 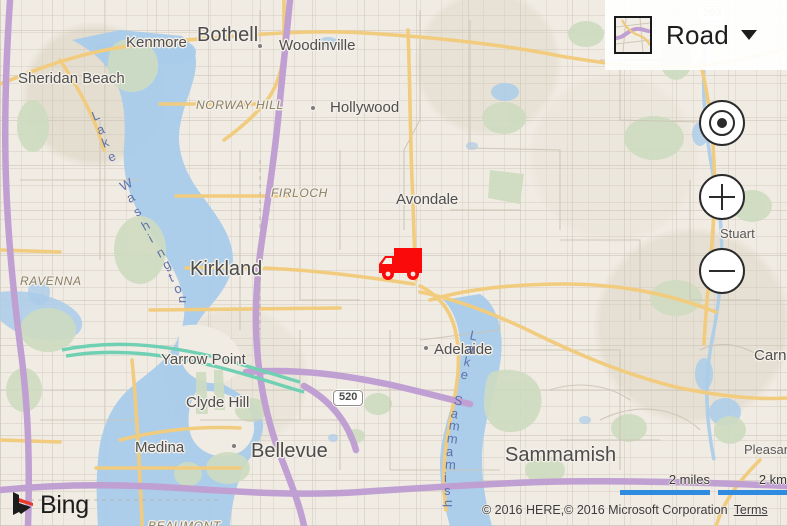 I want to click on map-label-sheridan-beach: Sheridan Beach, so click(x=71, y=78).